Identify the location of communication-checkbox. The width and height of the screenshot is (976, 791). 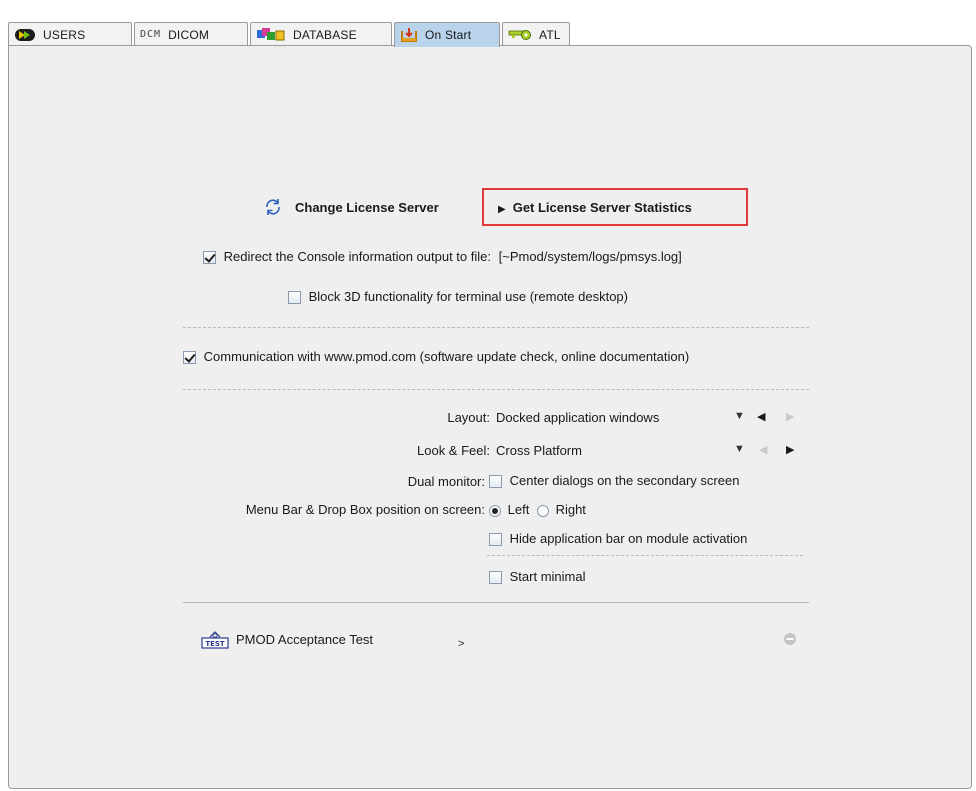
(189, 358).